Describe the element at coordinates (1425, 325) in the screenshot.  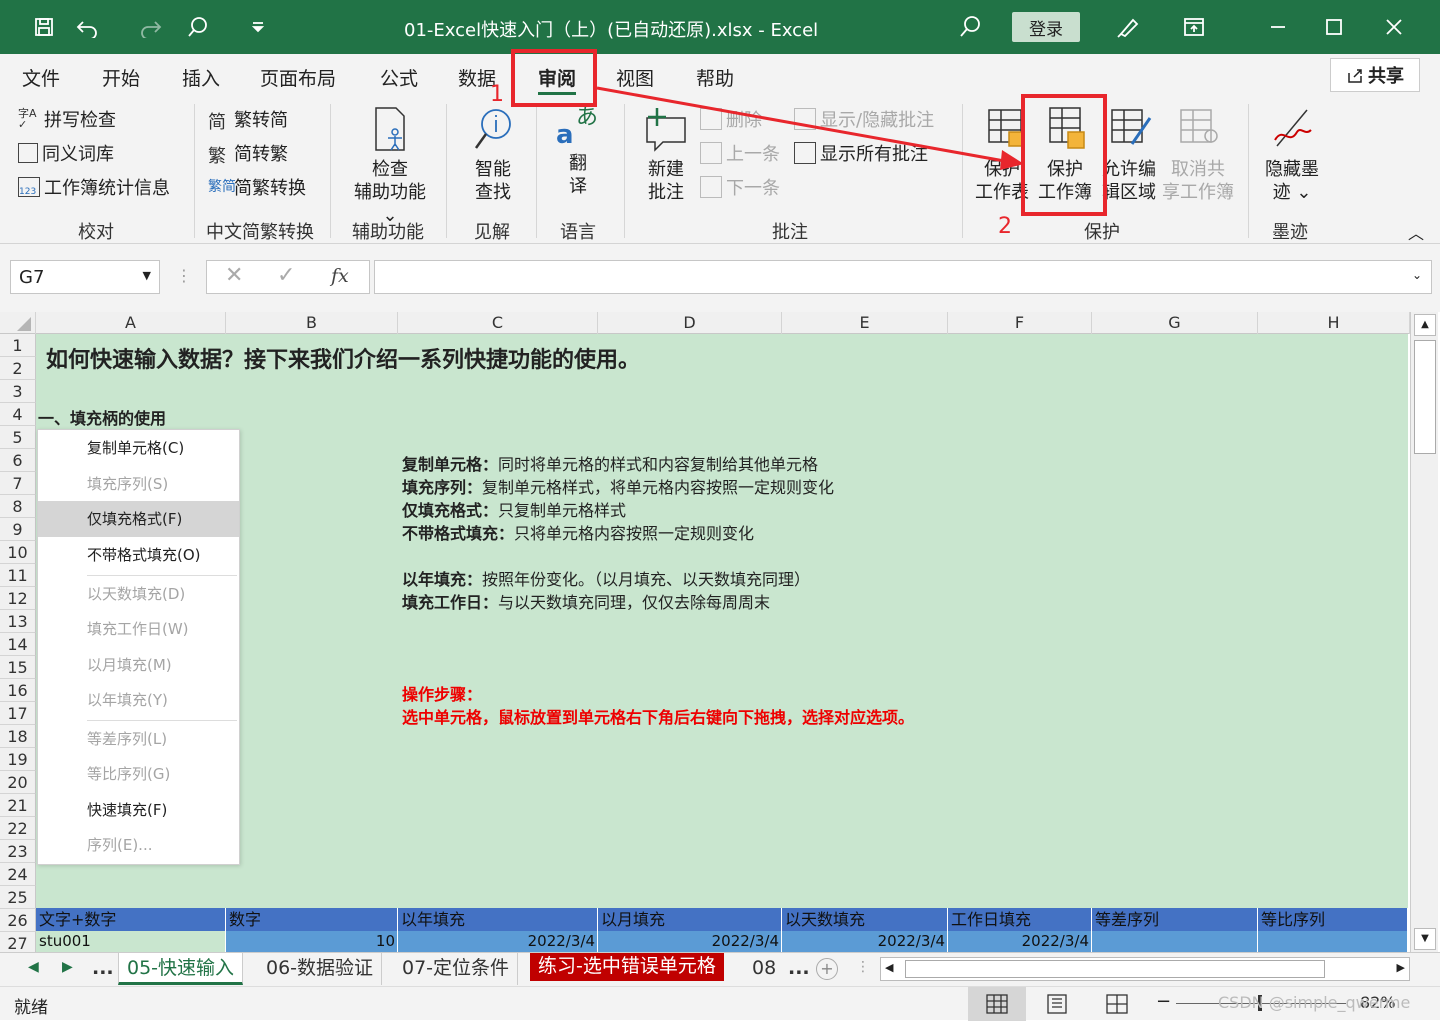
I see `scroll-up-icon: ▲` at that location.